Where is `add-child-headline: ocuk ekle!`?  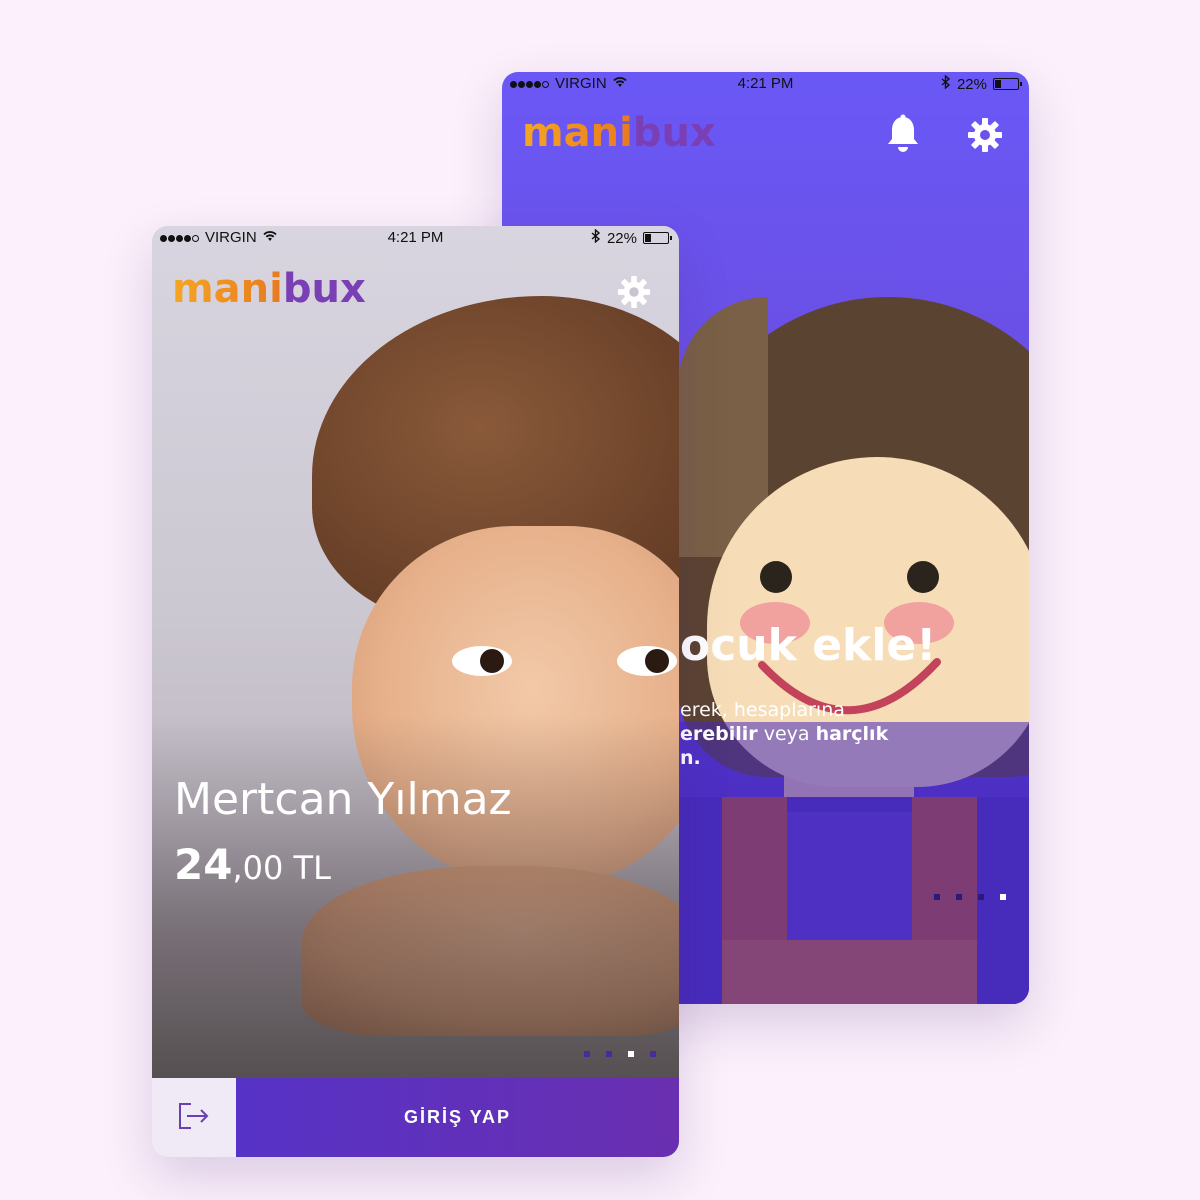 add-child-headline: ocuk ekle! is located at coordinates (808, 645).